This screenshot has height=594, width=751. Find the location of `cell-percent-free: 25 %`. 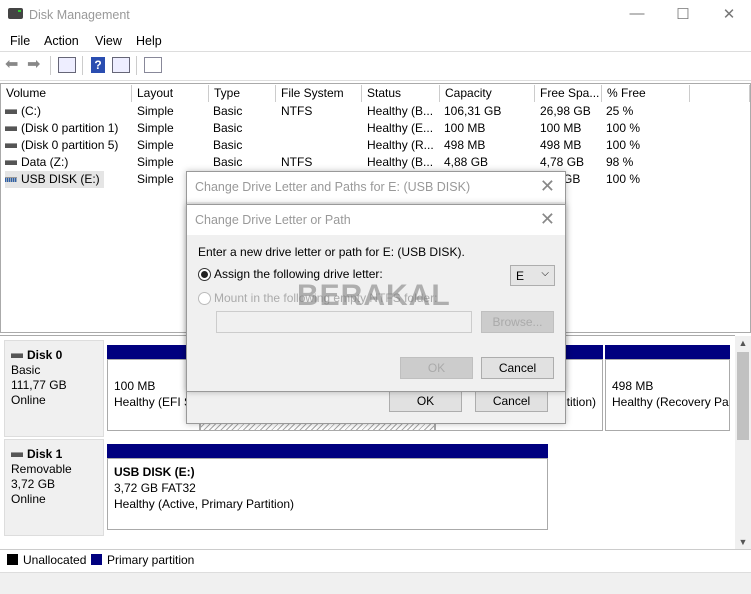

cell-percent-free: 25 % is located at coordinates (619, 111).